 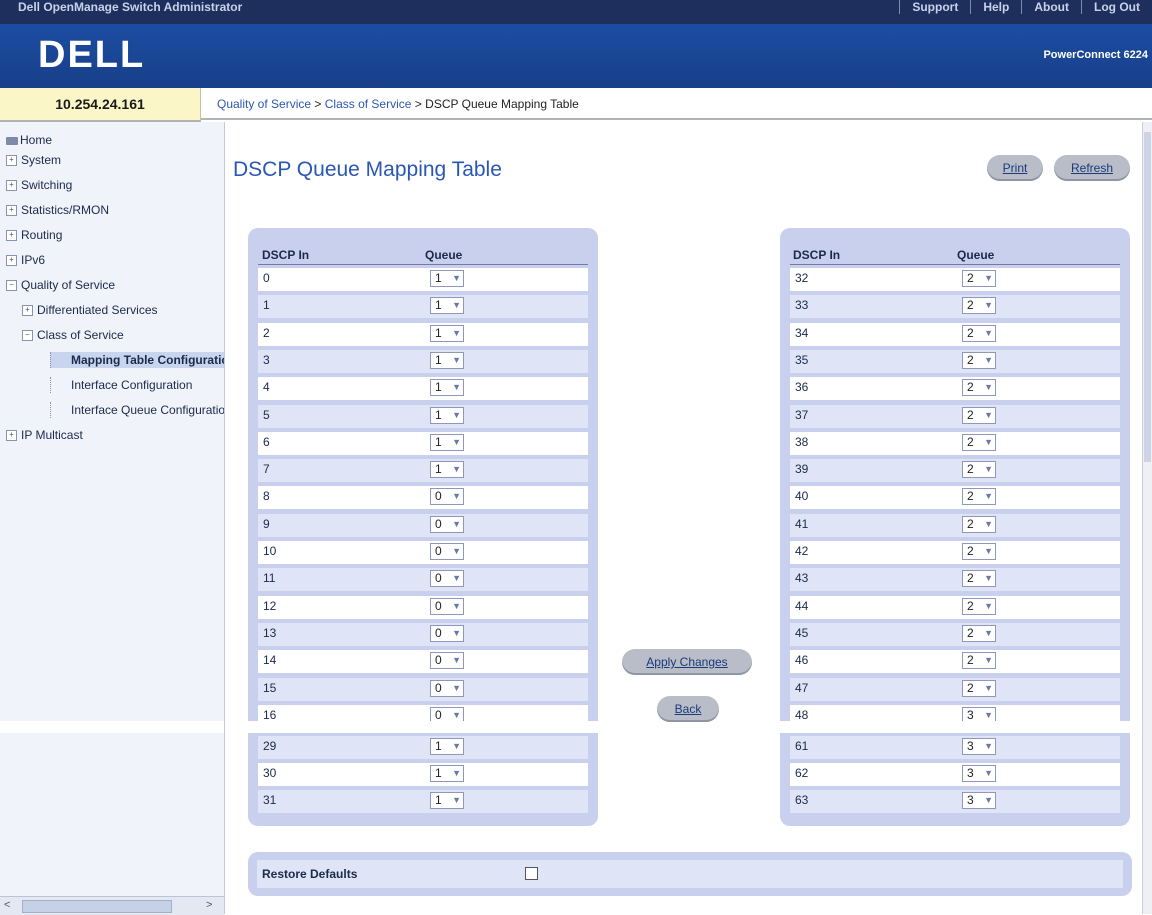 I want to click on sidebar-item: + Switching, so click(x=39, y=185).